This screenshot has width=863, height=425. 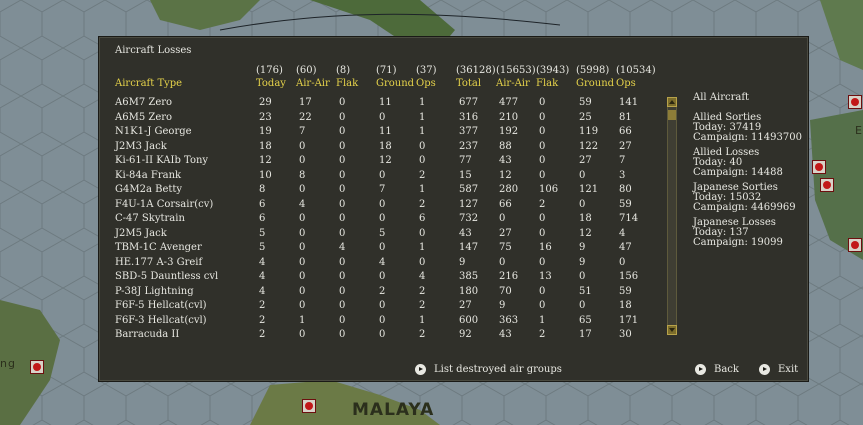 I want to click on table-cell: 18, so click(x=385, y=146).